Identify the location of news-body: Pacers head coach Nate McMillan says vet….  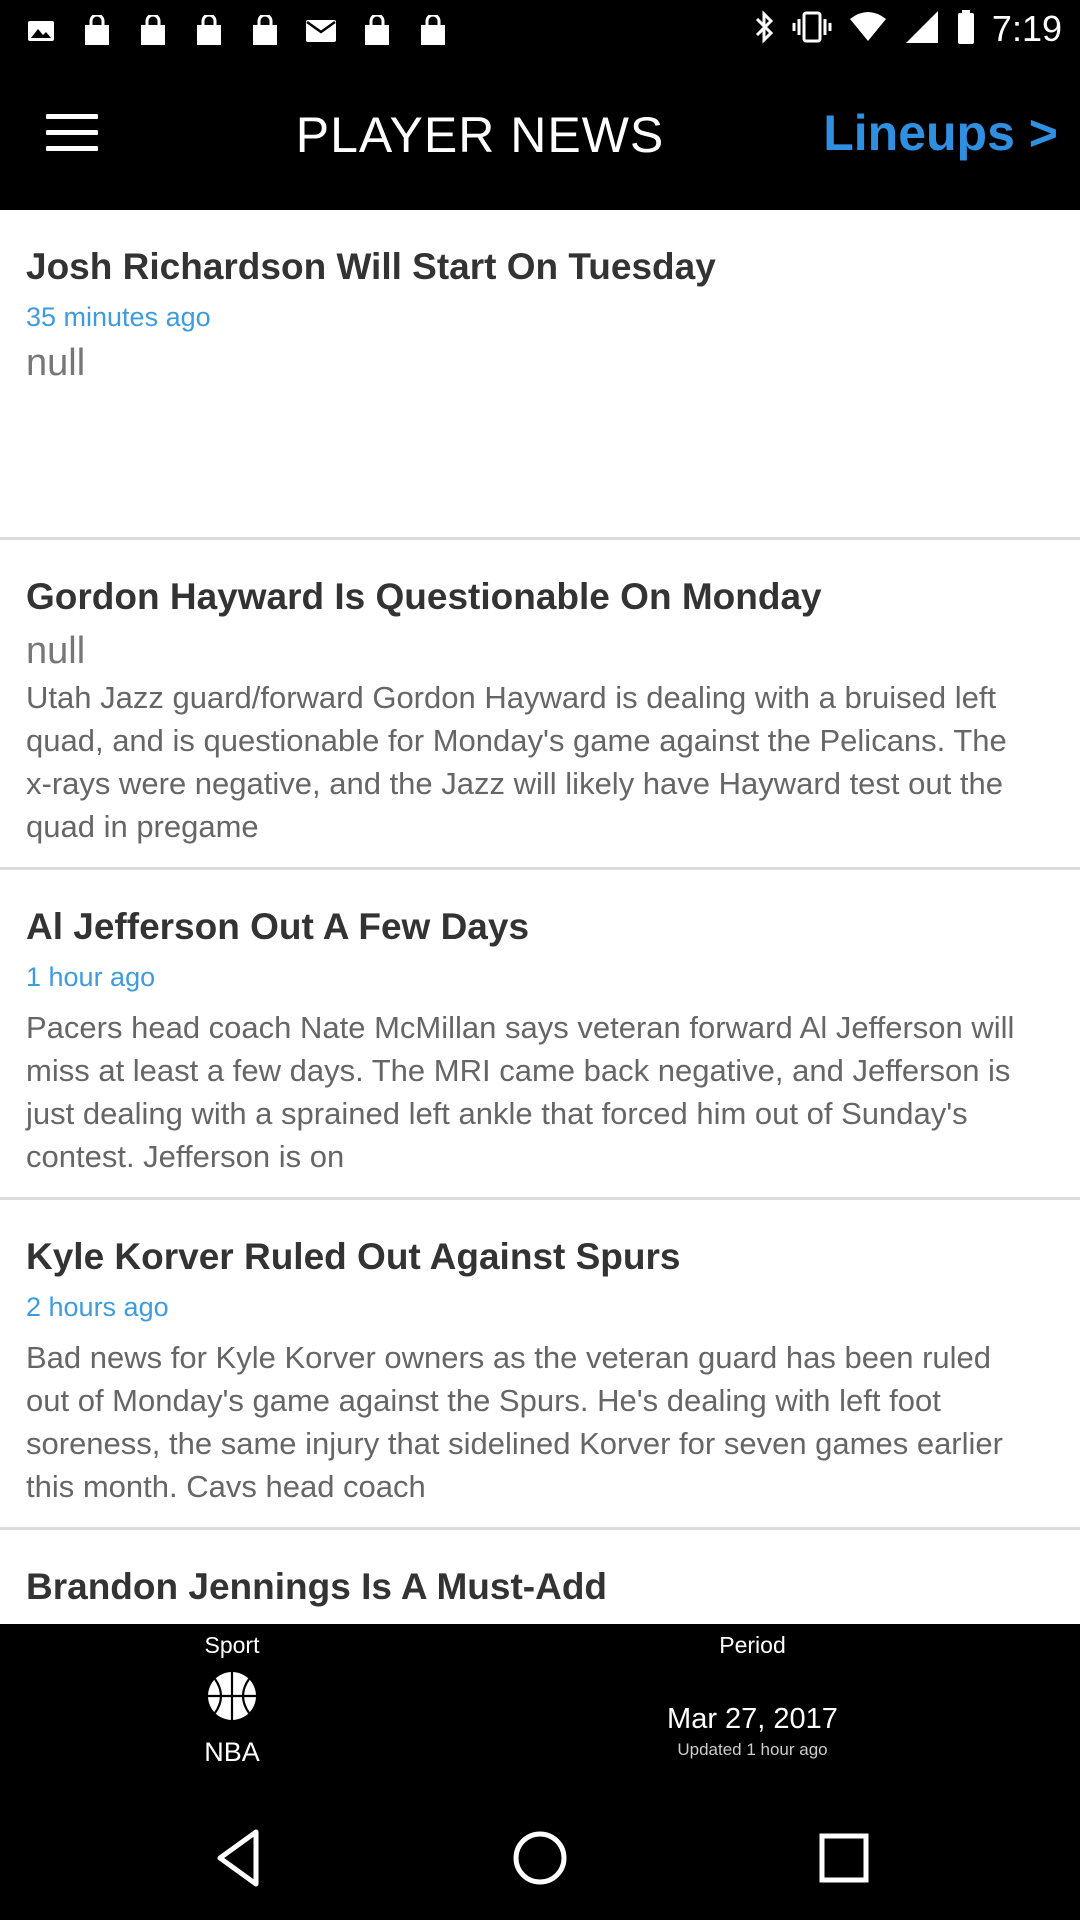
(520, 1092).